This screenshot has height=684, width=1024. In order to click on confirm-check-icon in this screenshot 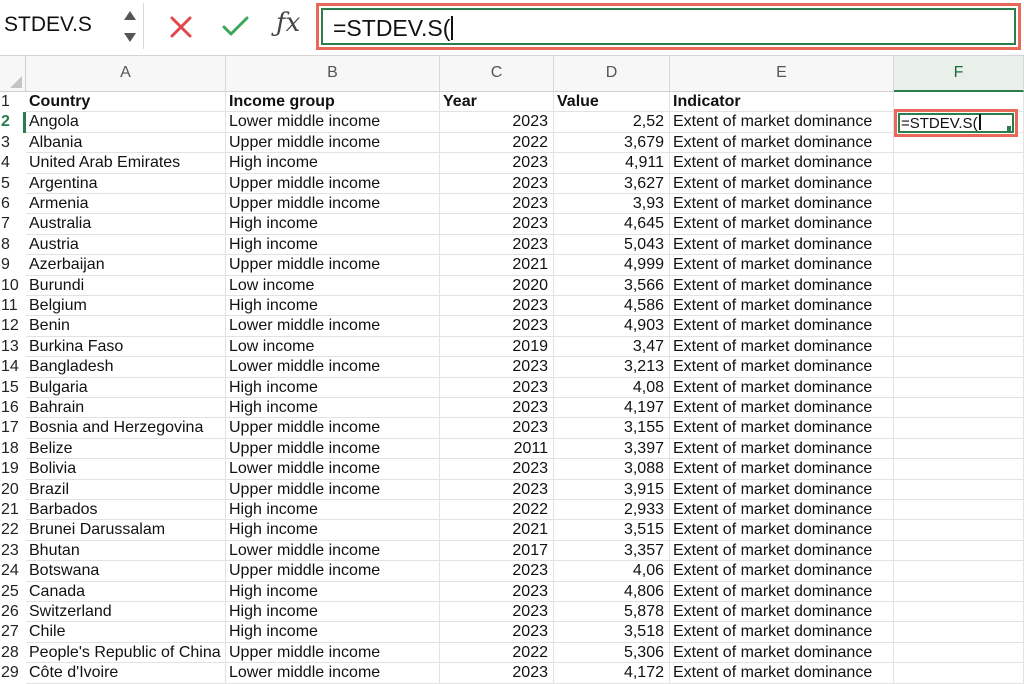, I will do `click(235, 27)`.